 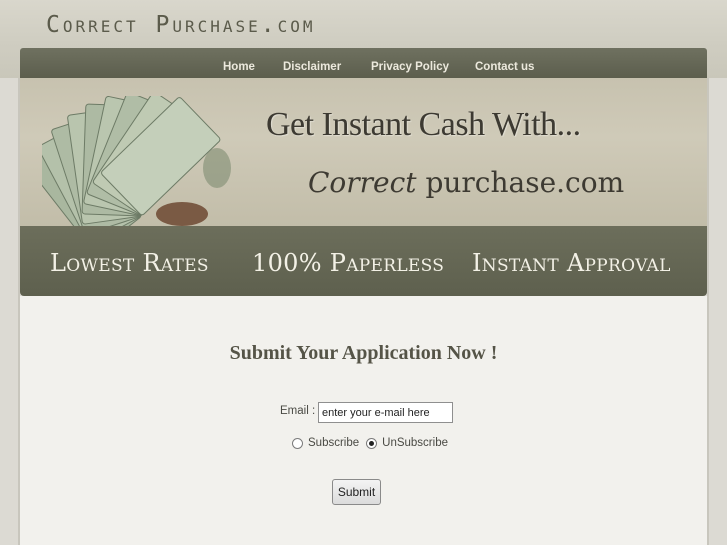 What do you see at coordinates (136, 161) in the screenshot?
I see `money-fan-icon` at bounding box center [136, 161].